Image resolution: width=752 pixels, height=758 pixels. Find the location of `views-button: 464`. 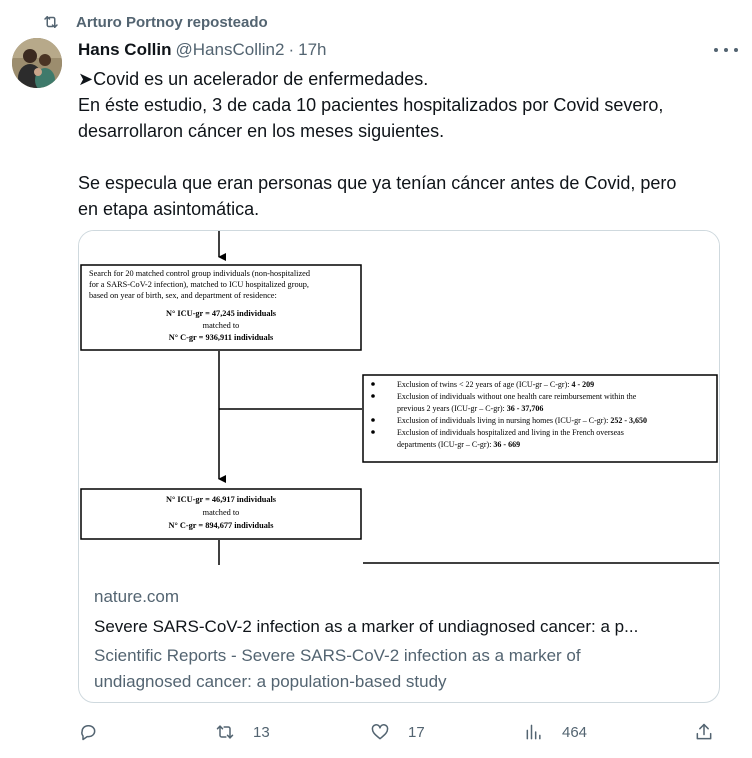

views-button: 464 is located at coordinates (555, 732).